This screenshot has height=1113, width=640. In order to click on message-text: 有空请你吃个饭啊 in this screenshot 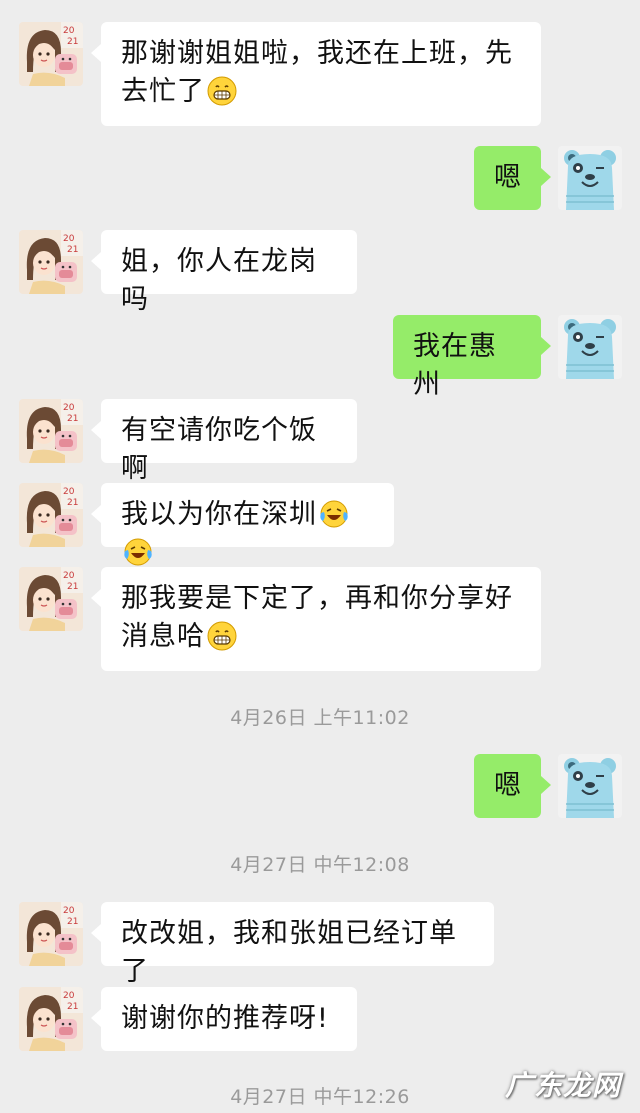, I will do `click(219, 449)`.